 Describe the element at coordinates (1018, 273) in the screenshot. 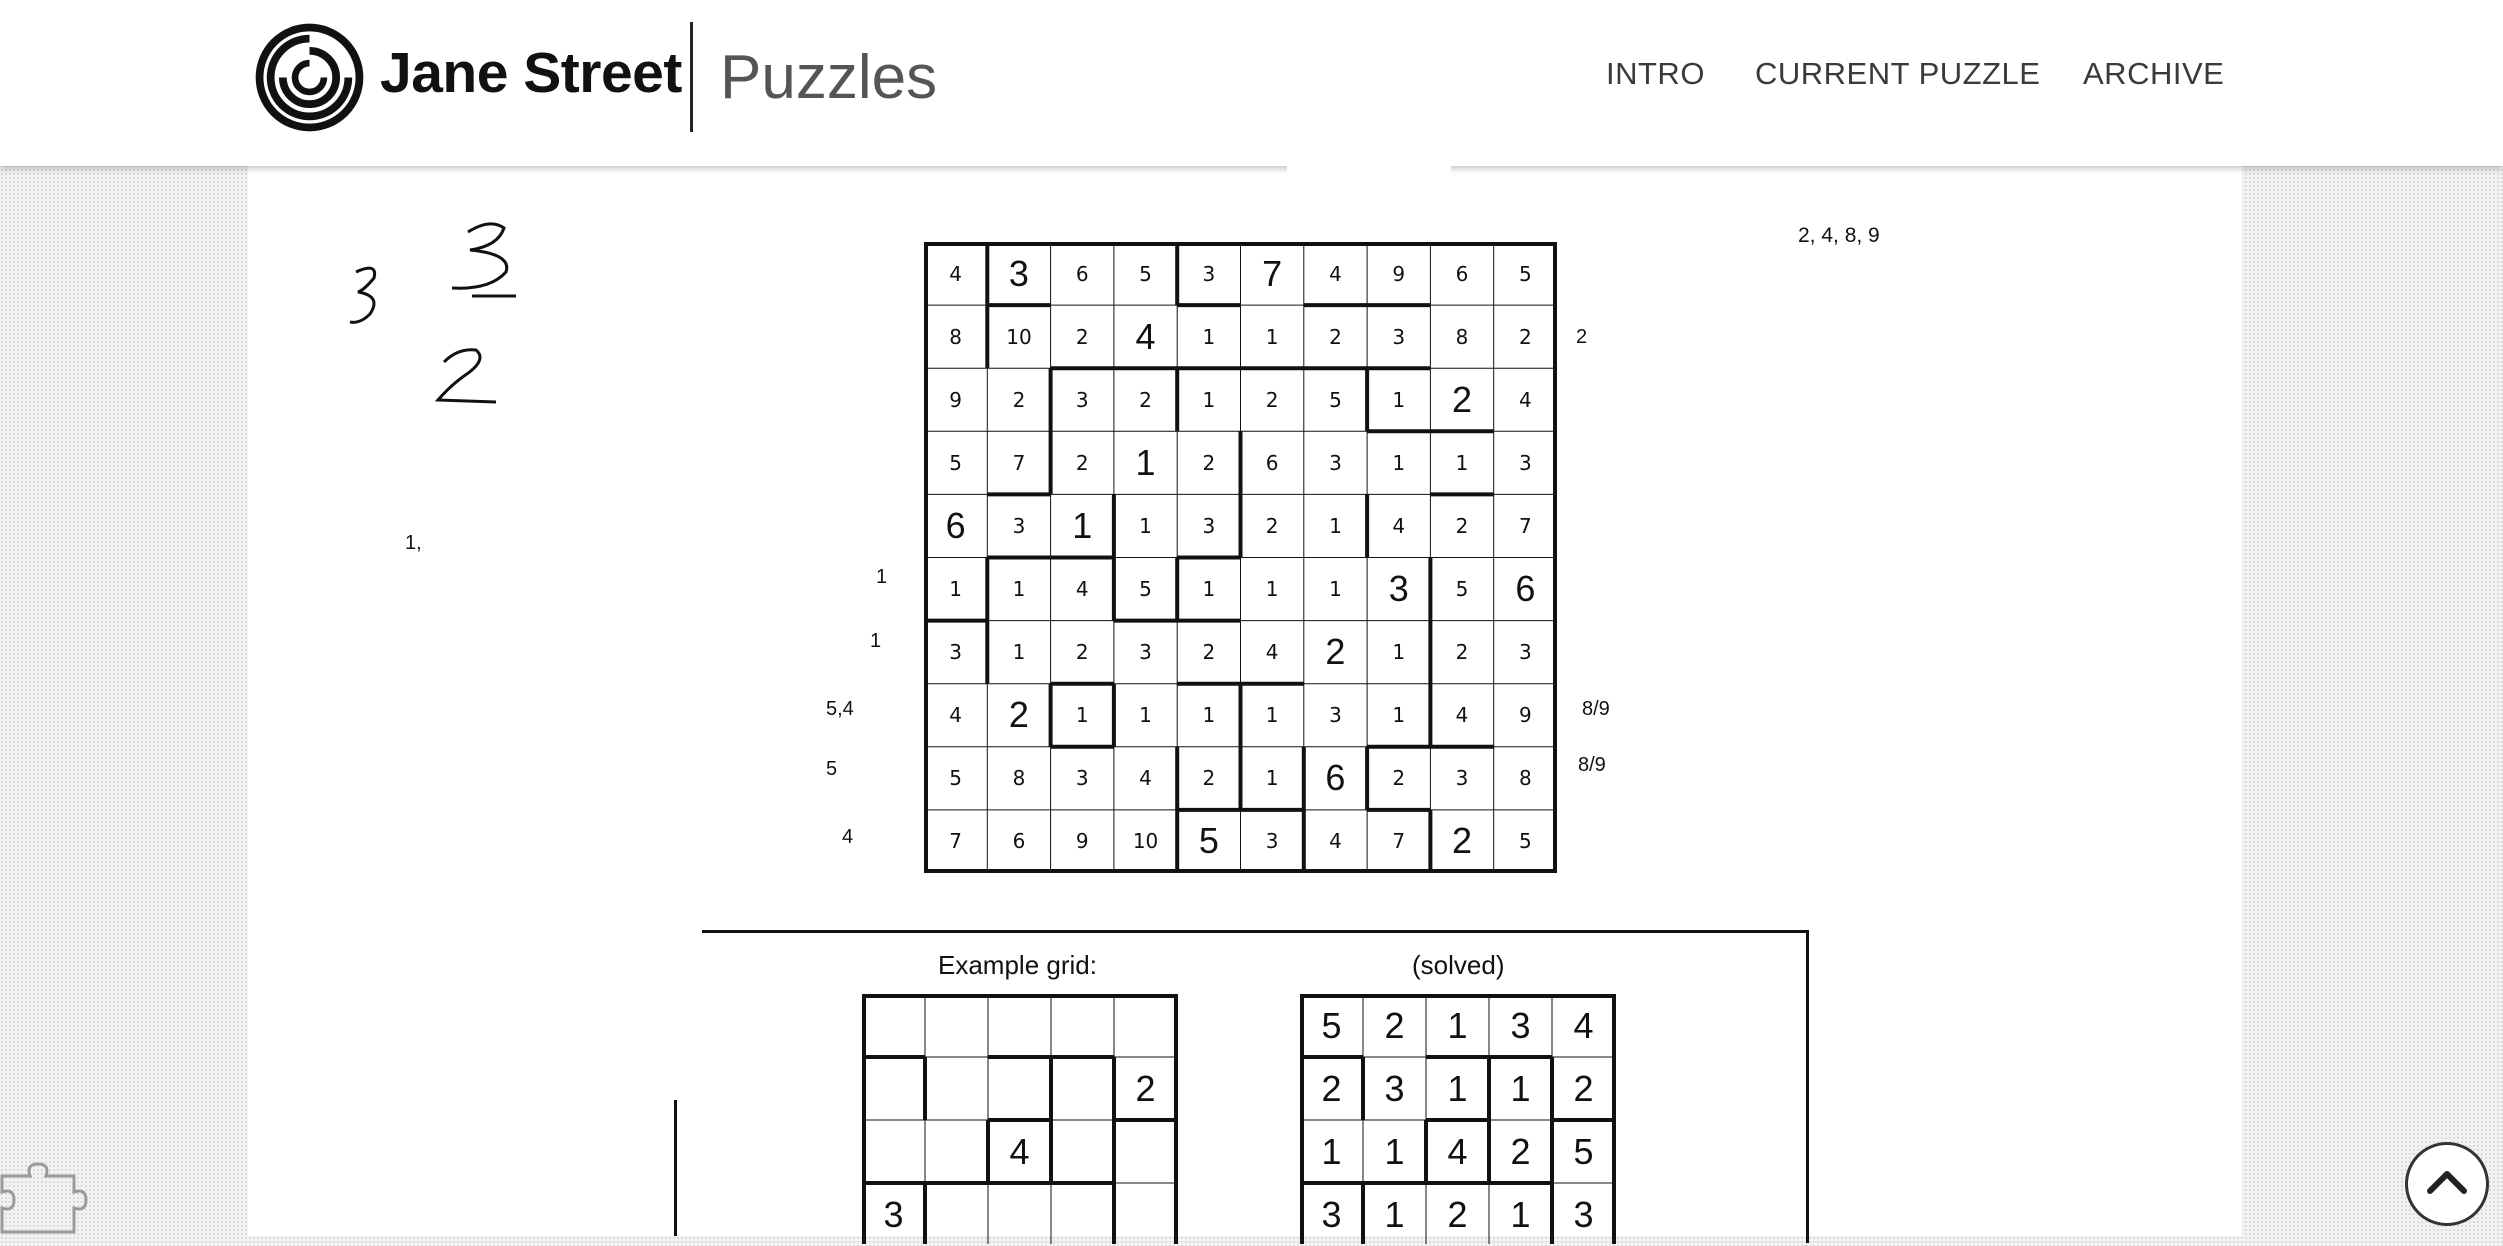

I see `grid-clue: 3` at that location.